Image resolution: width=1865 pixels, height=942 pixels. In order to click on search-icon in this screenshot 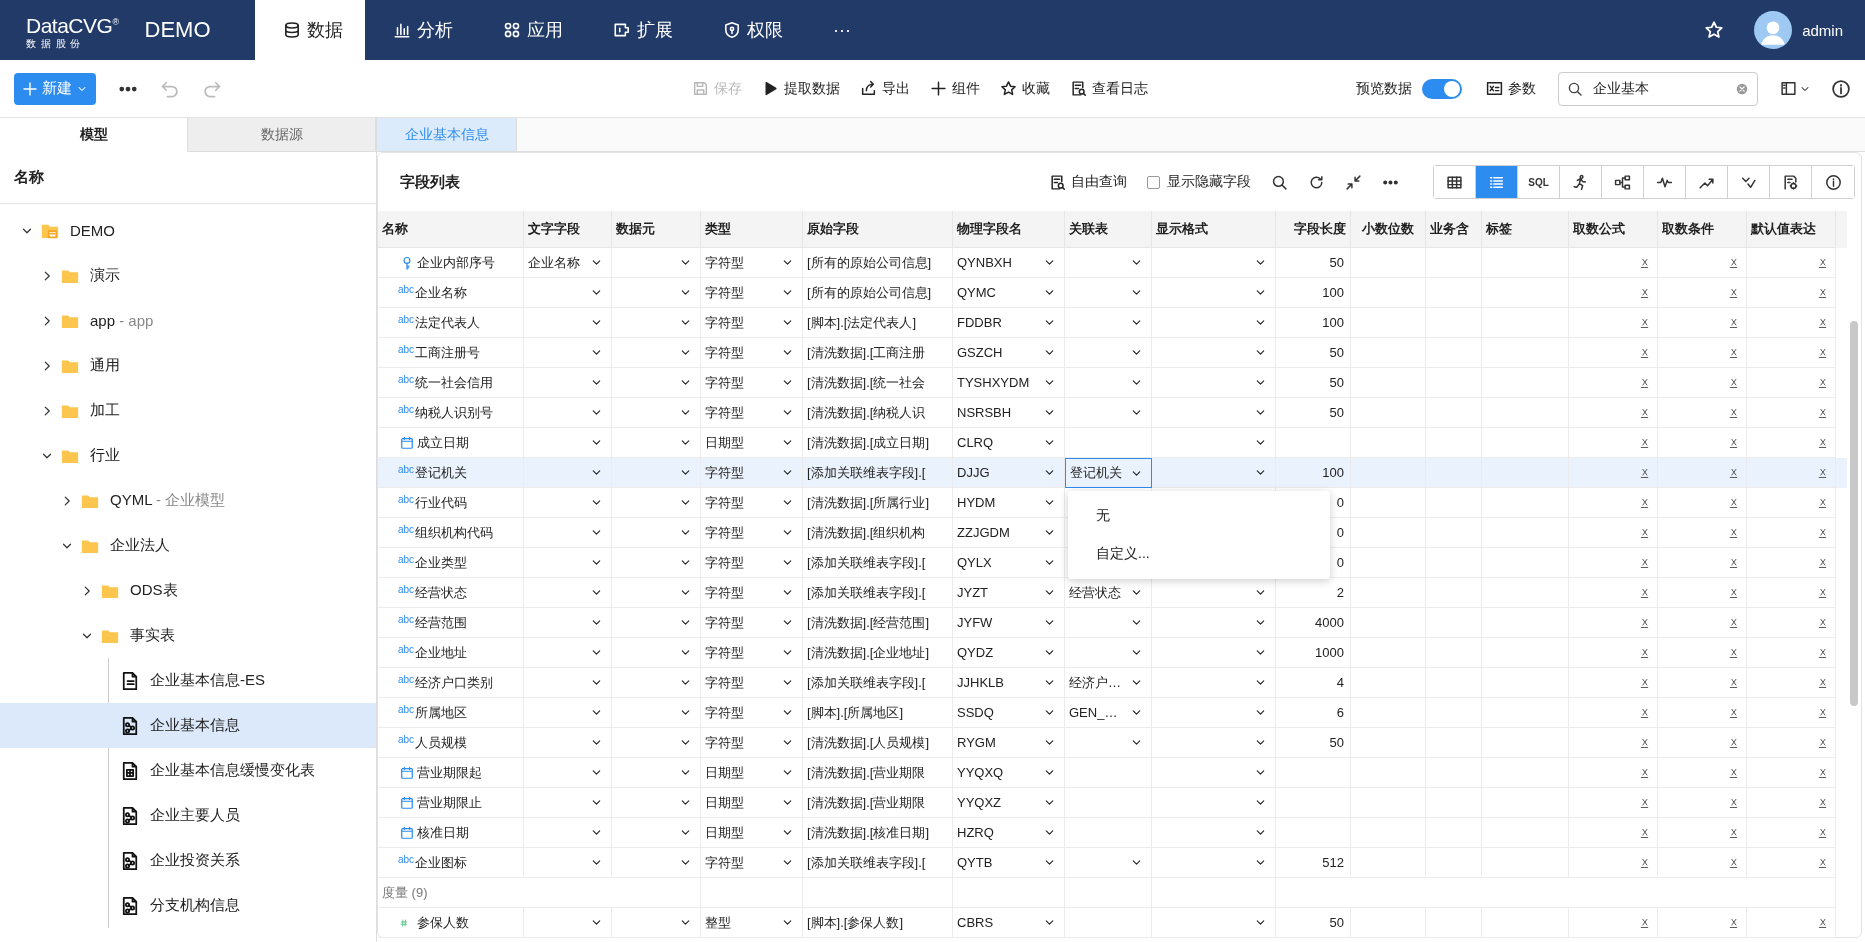, I will do `click(1279, 182)`.